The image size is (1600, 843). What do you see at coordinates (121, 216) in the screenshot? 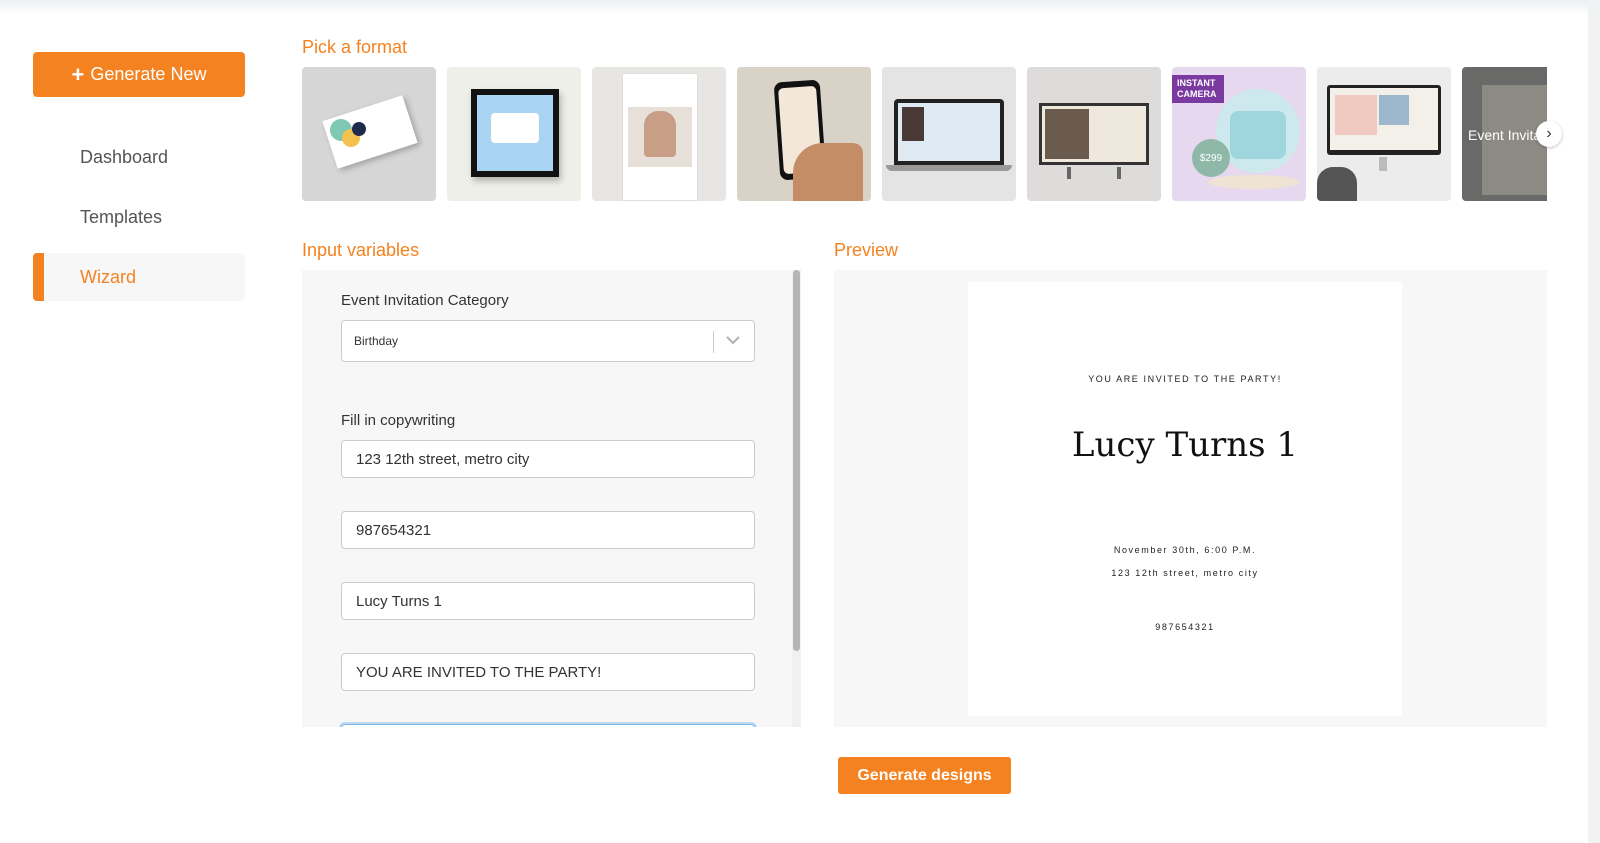
I see `sidebar-item-label: Templates` at bounding box center [121, 216].